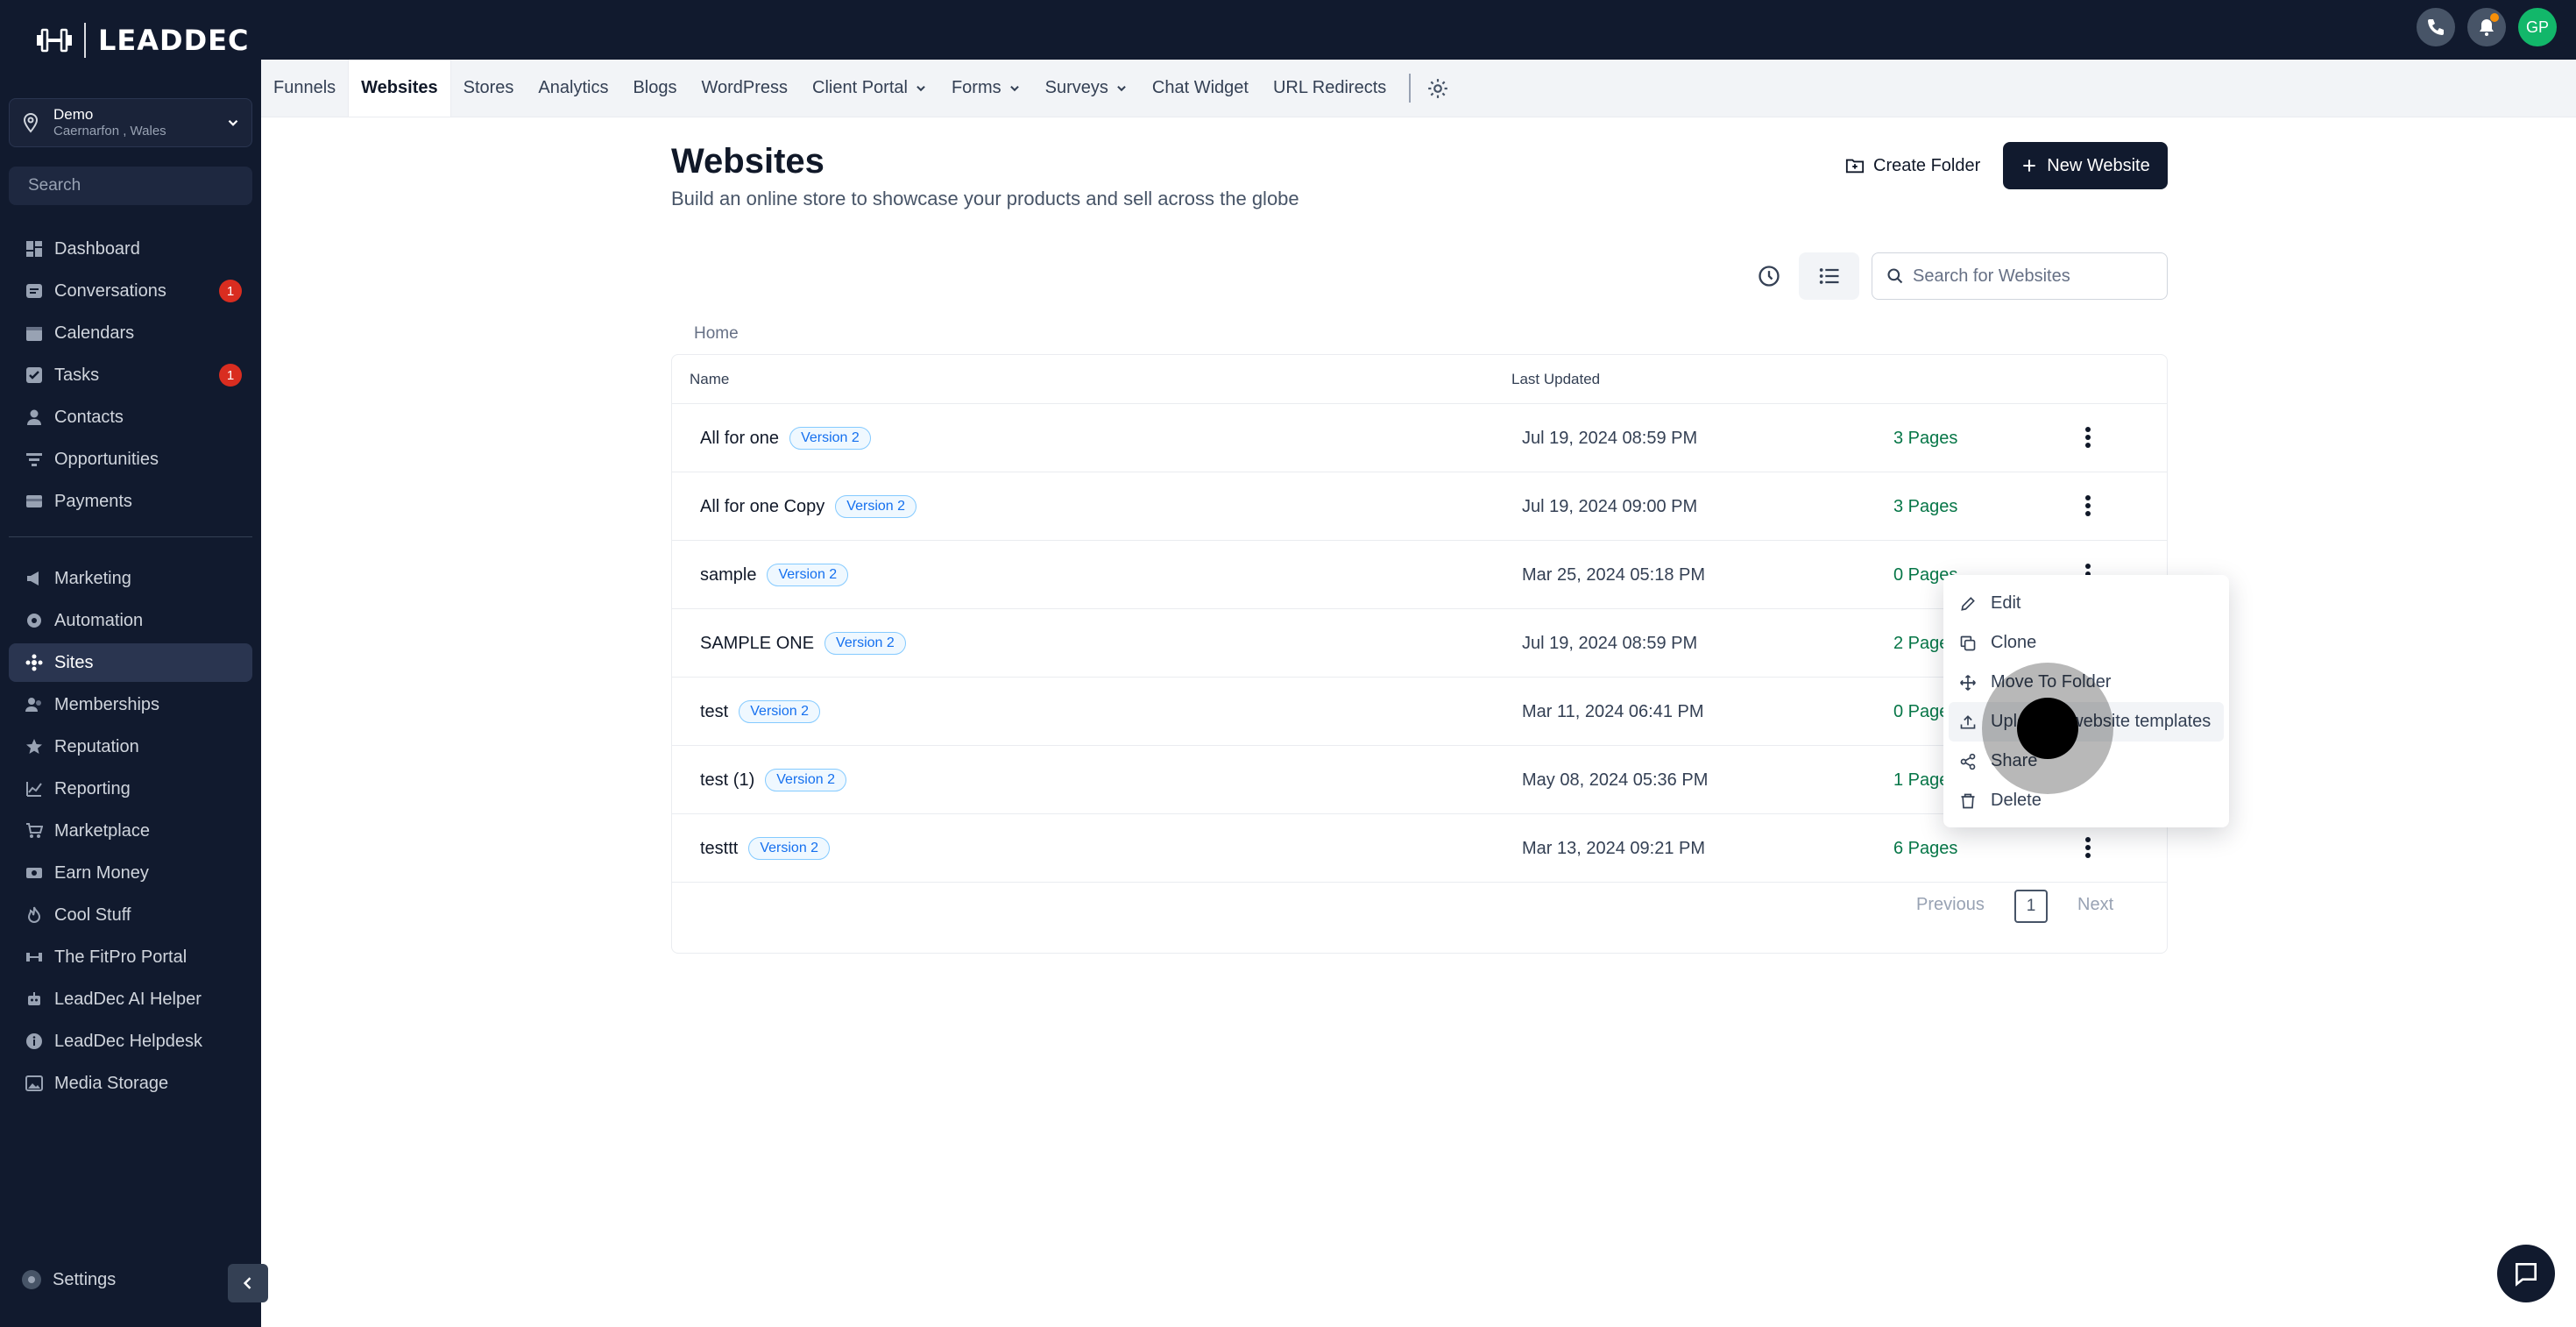  I want to click on sidebar-item-cool-stuff: Cool Stuff, so click(130, 915).